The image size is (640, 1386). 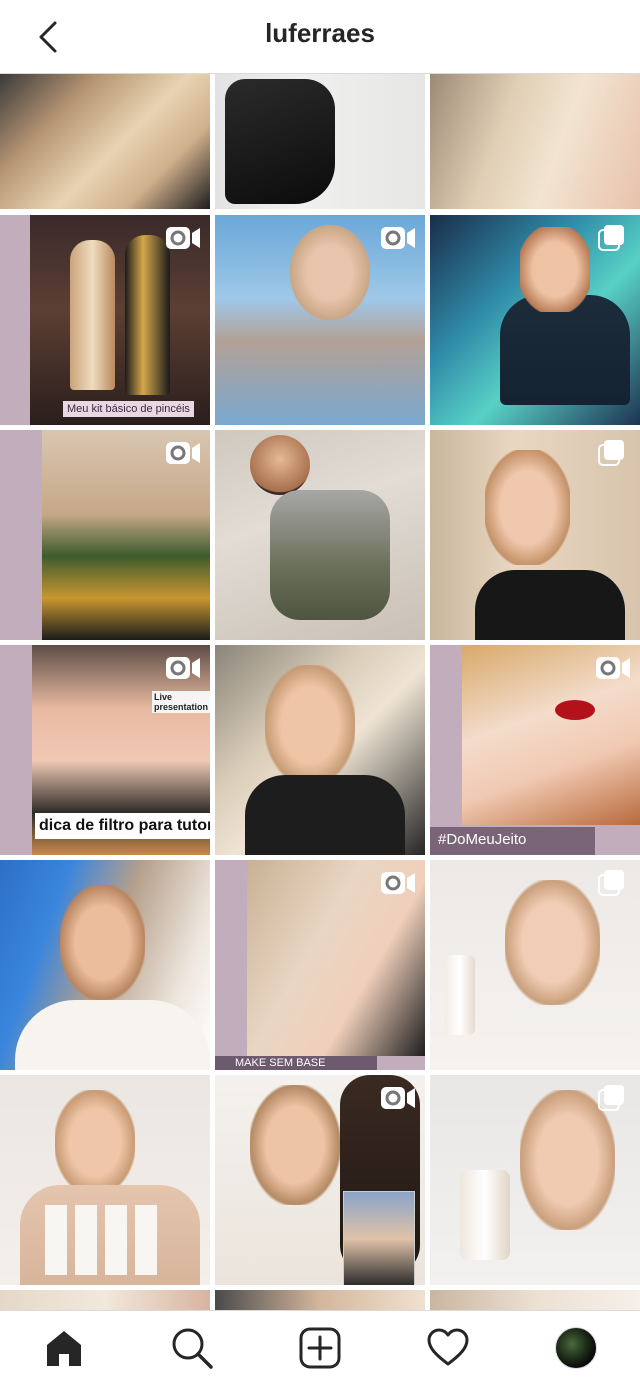 I want to click on tab-activity, so click(x=448, y=1348).